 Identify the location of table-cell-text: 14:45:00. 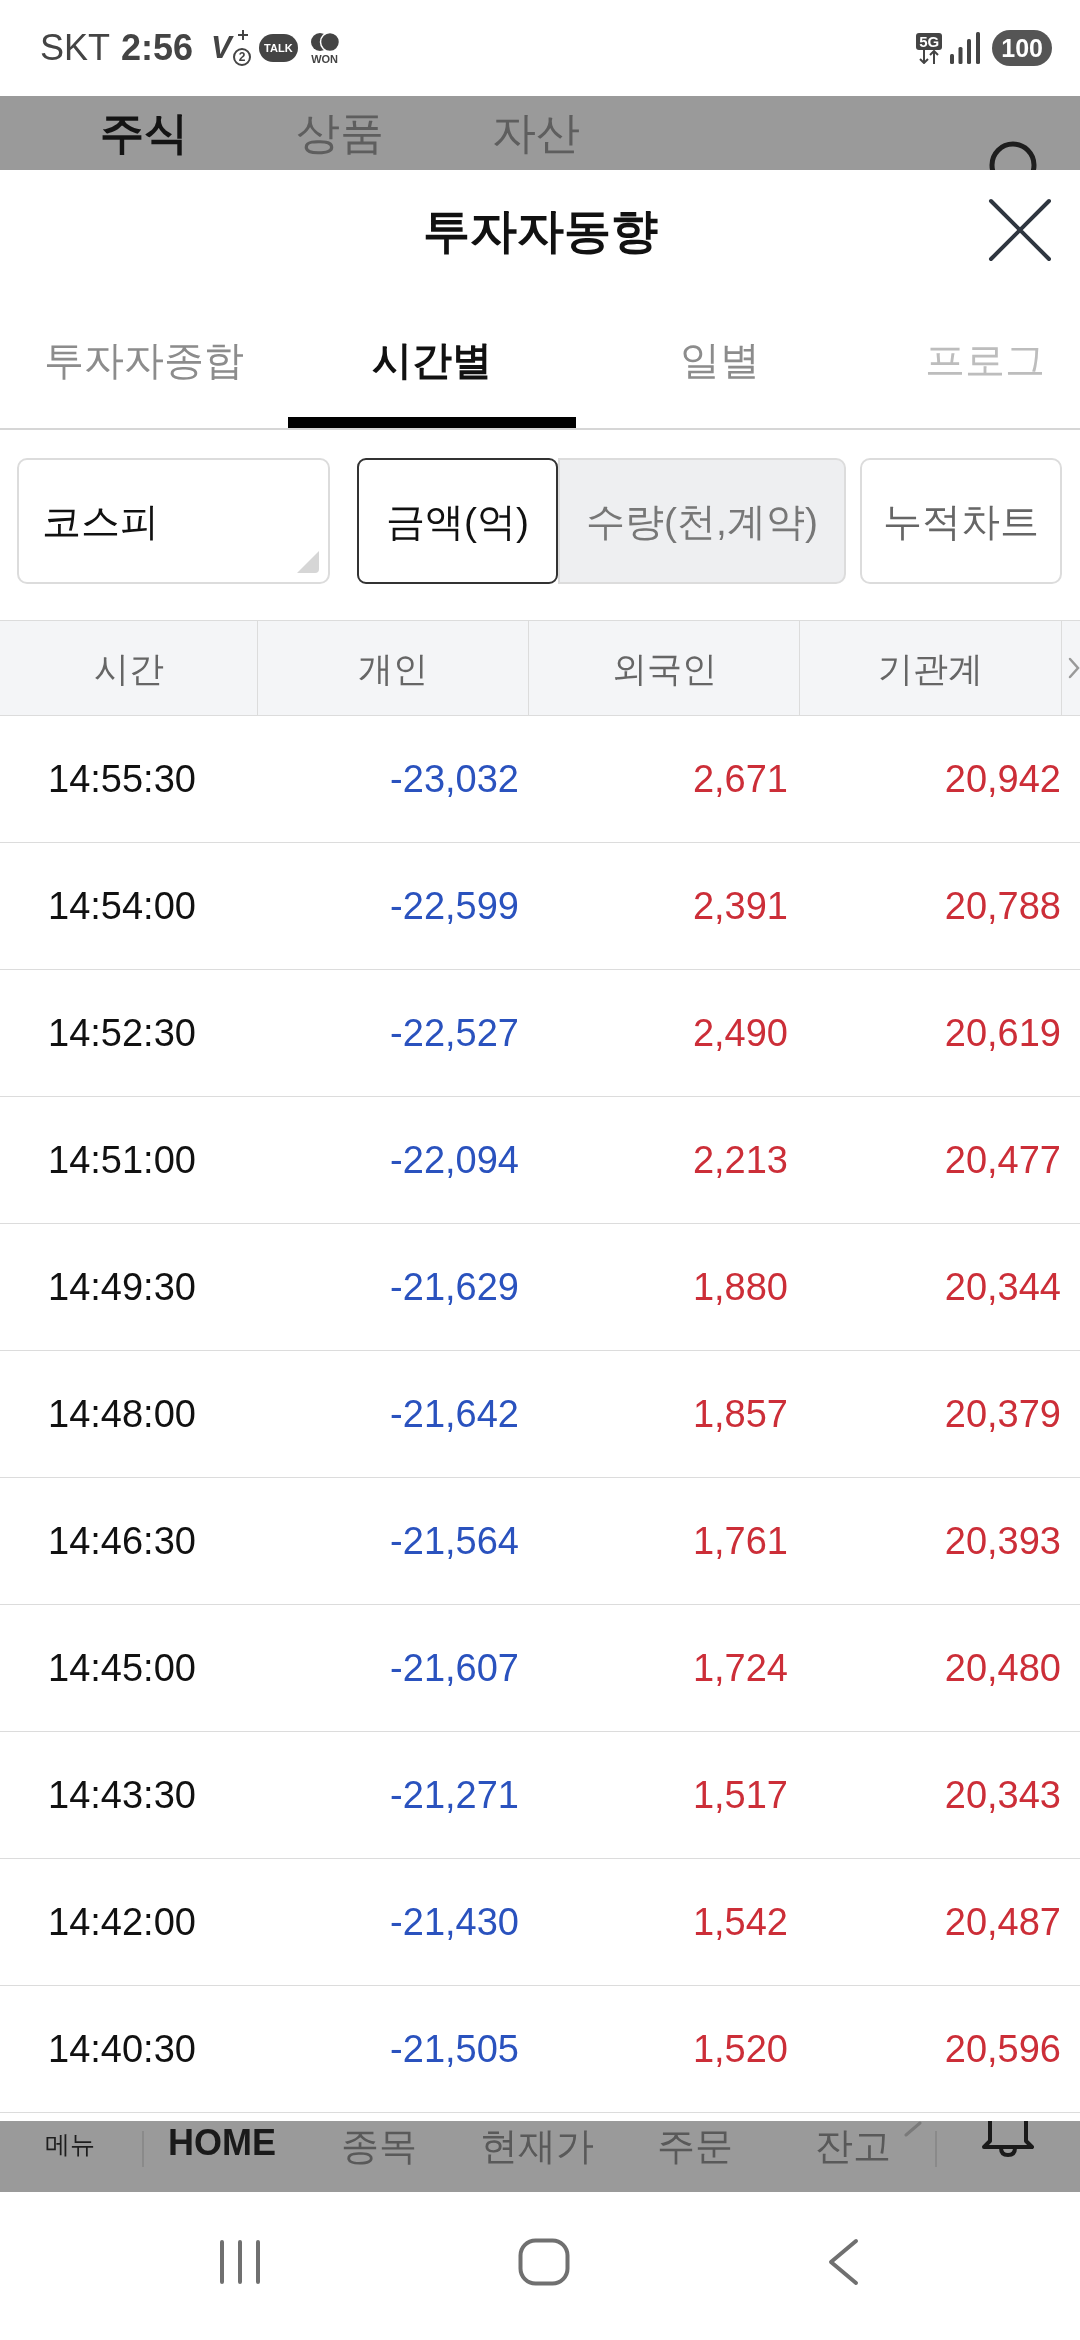
(122, 1668).